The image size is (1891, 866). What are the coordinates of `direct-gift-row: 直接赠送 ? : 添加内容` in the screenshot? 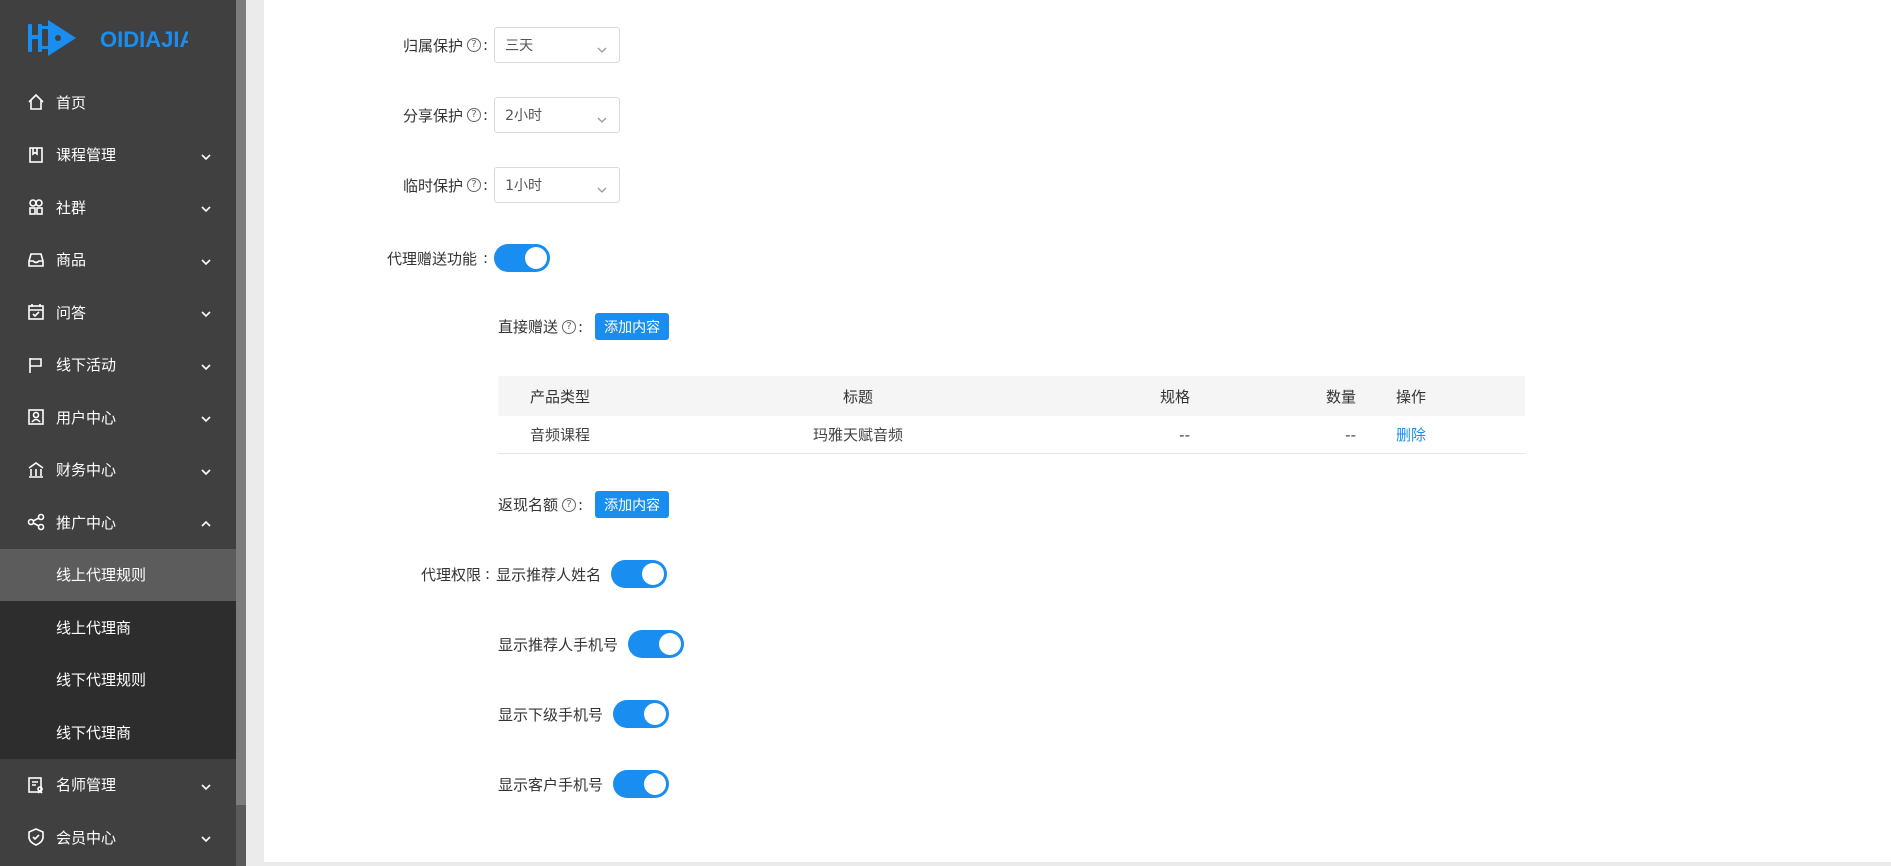 It's located at (584, 326).